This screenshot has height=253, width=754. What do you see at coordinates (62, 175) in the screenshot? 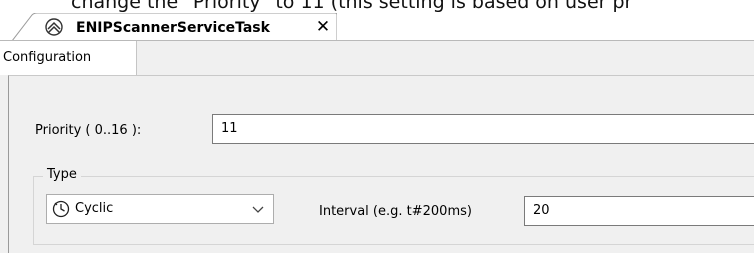
I see `type-group-legend: Type` at bounding box center [62, 175].